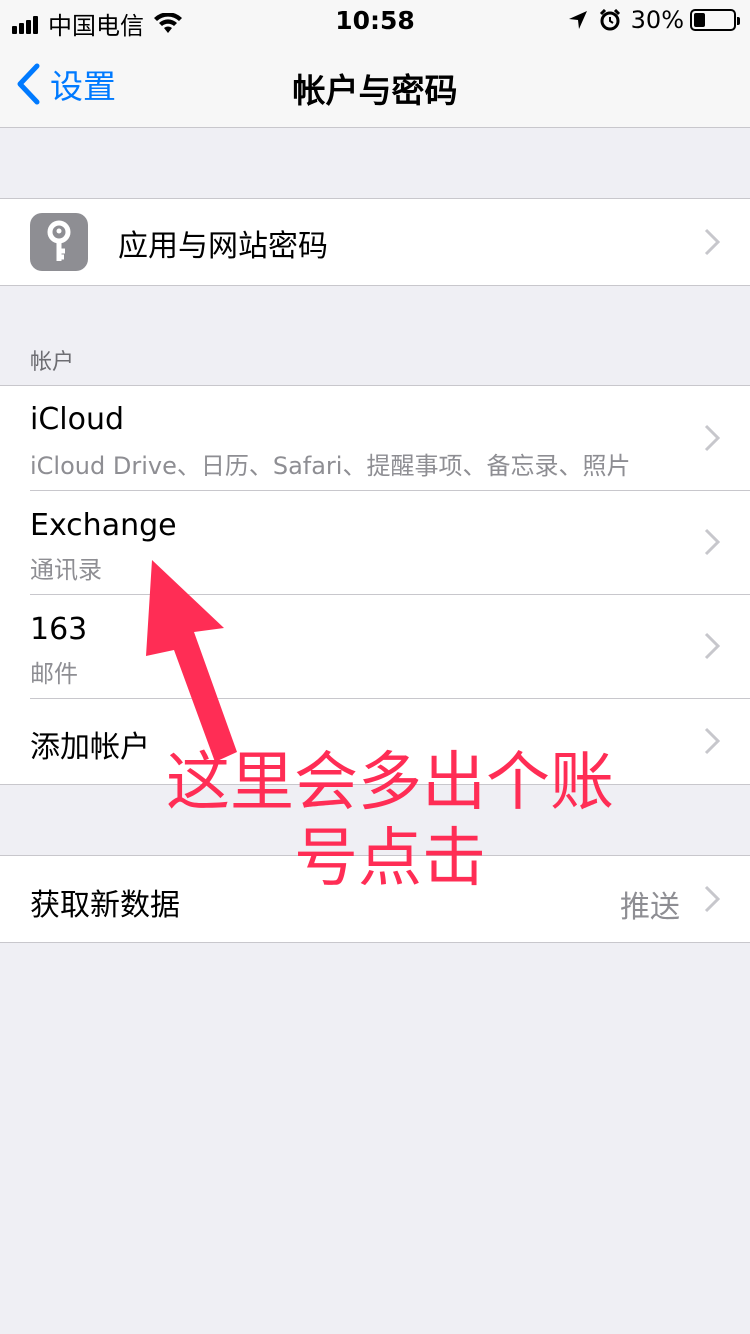 This screenshot has height=1334, width=750. What do you see at coordinates (390, 859) in the screenshot?
I see `annotation-line-2: 号点击` at bounding box center [390, 859].